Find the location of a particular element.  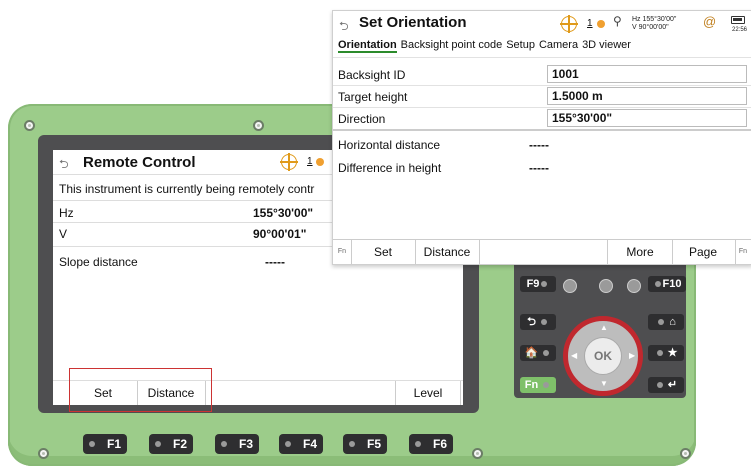

favorite-key: 🏠 is located at coordinates (538, 353).